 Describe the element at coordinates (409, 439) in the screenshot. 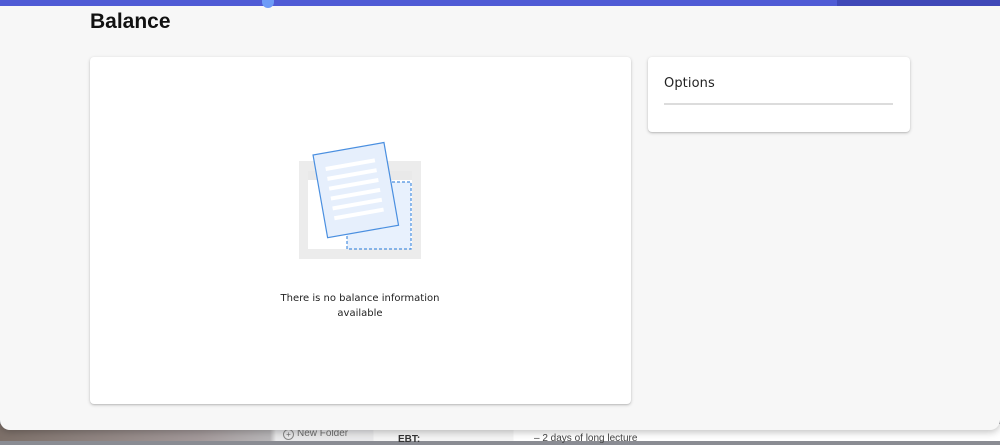

I see `background-ebt-label: EBT:` at that location.